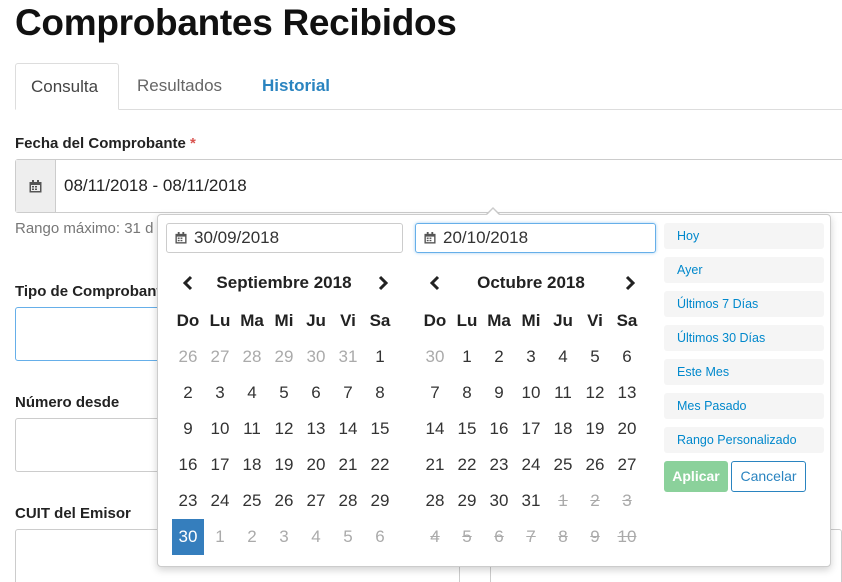  Describe the element at coordinates (36, 186) in the screenshot. I see `calendar-icon` at that location.